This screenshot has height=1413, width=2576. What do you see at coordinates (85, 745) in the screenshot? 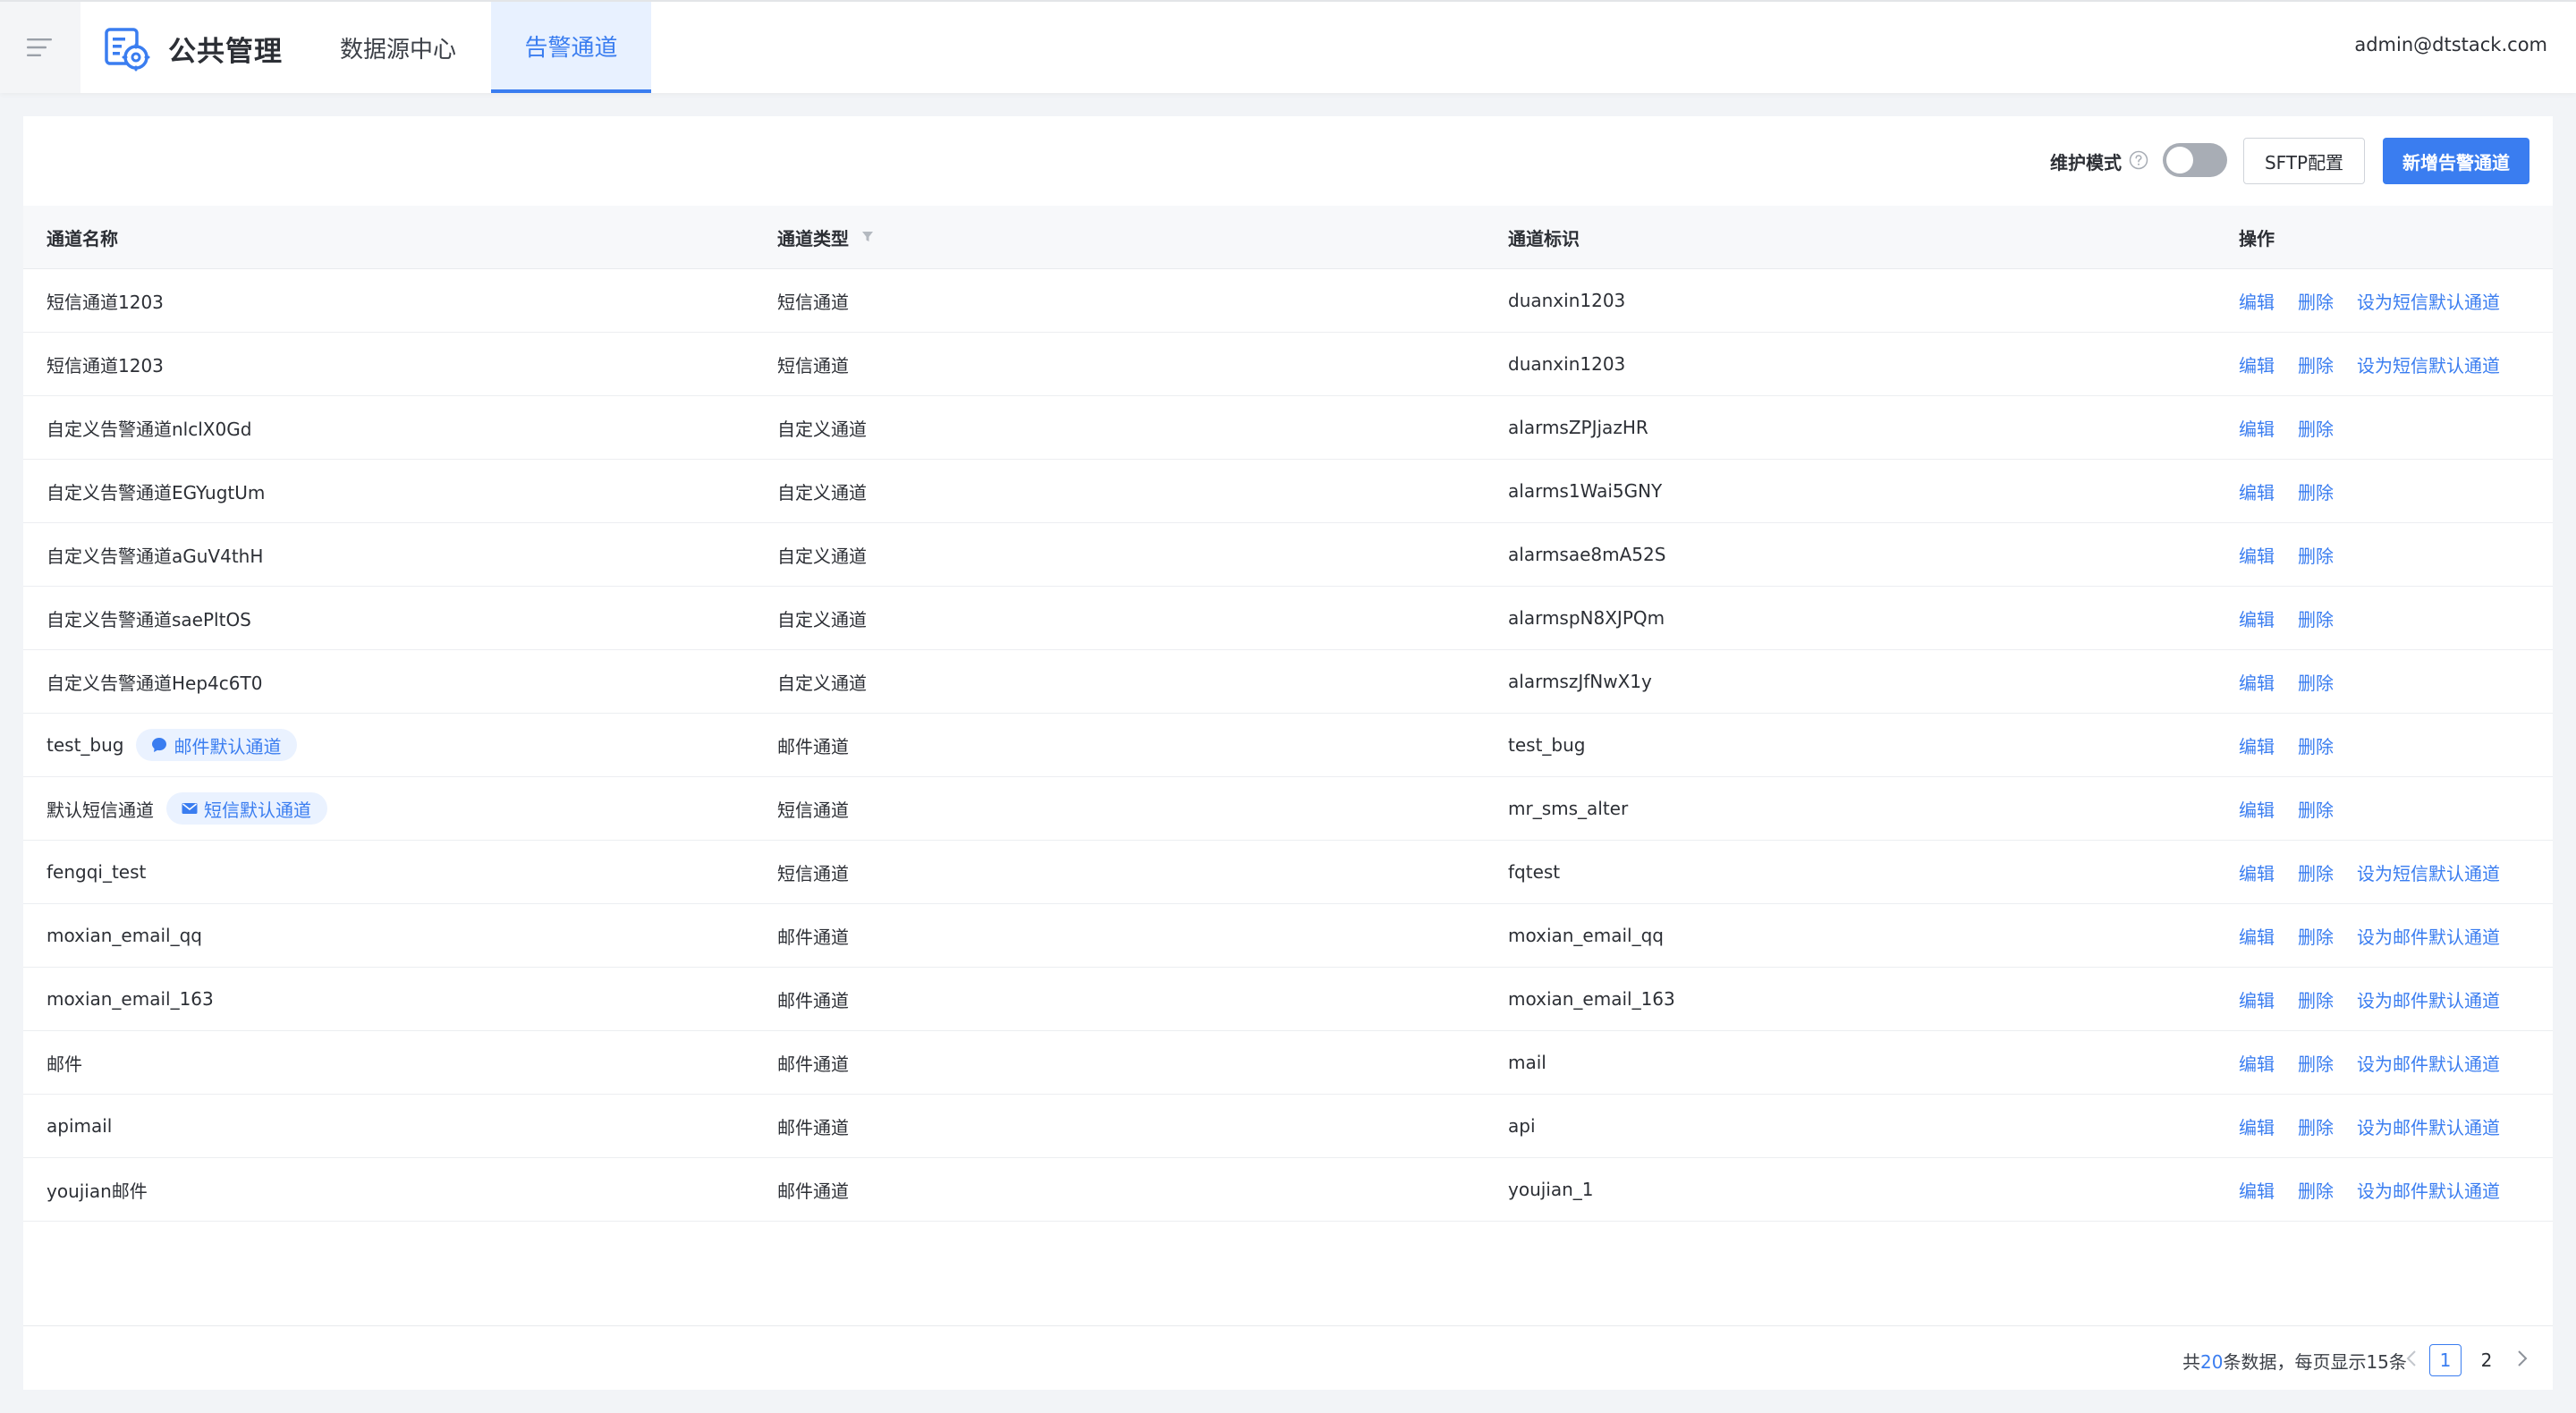
I see `channel-name: test_bug` at bounding box center [85, 745].